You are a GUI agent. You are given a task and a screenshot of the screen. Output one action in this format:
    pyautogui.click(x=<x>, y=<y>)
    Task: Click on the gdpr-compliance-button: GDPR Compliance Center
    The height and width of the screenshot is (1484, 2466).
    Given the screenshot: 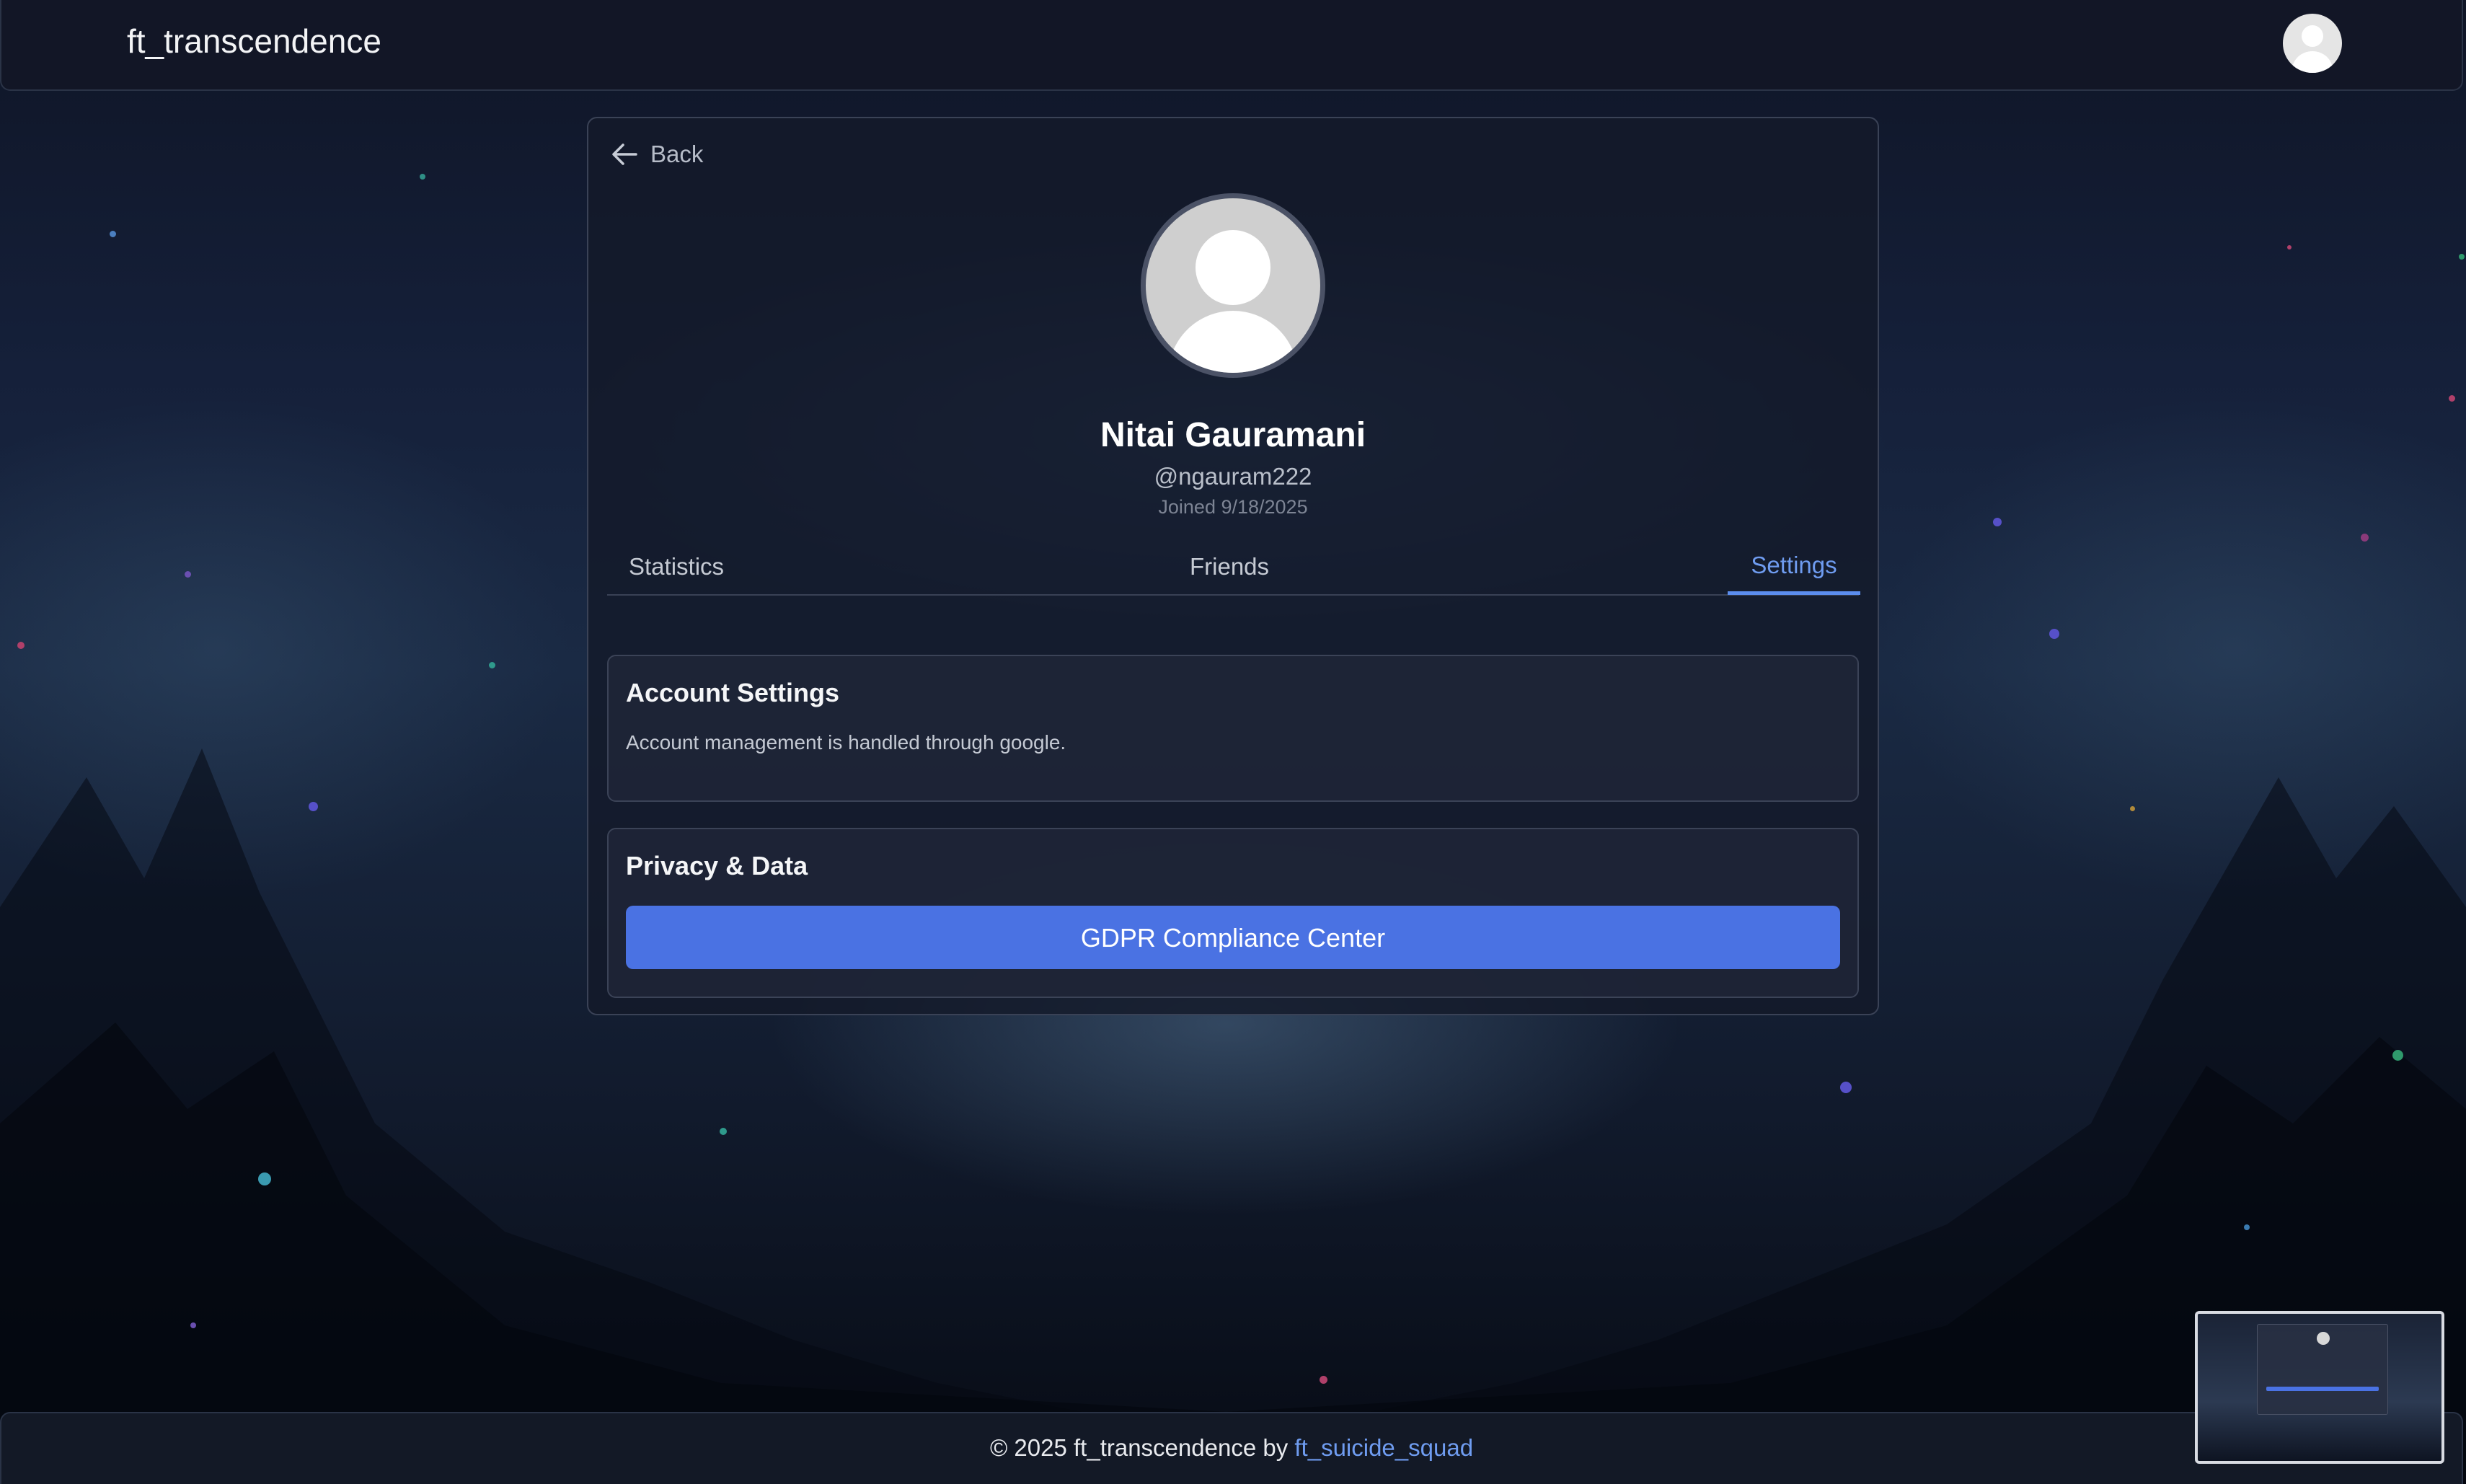 What is the action you would take?
    pyautogui.click(x=1233, y=938)
    